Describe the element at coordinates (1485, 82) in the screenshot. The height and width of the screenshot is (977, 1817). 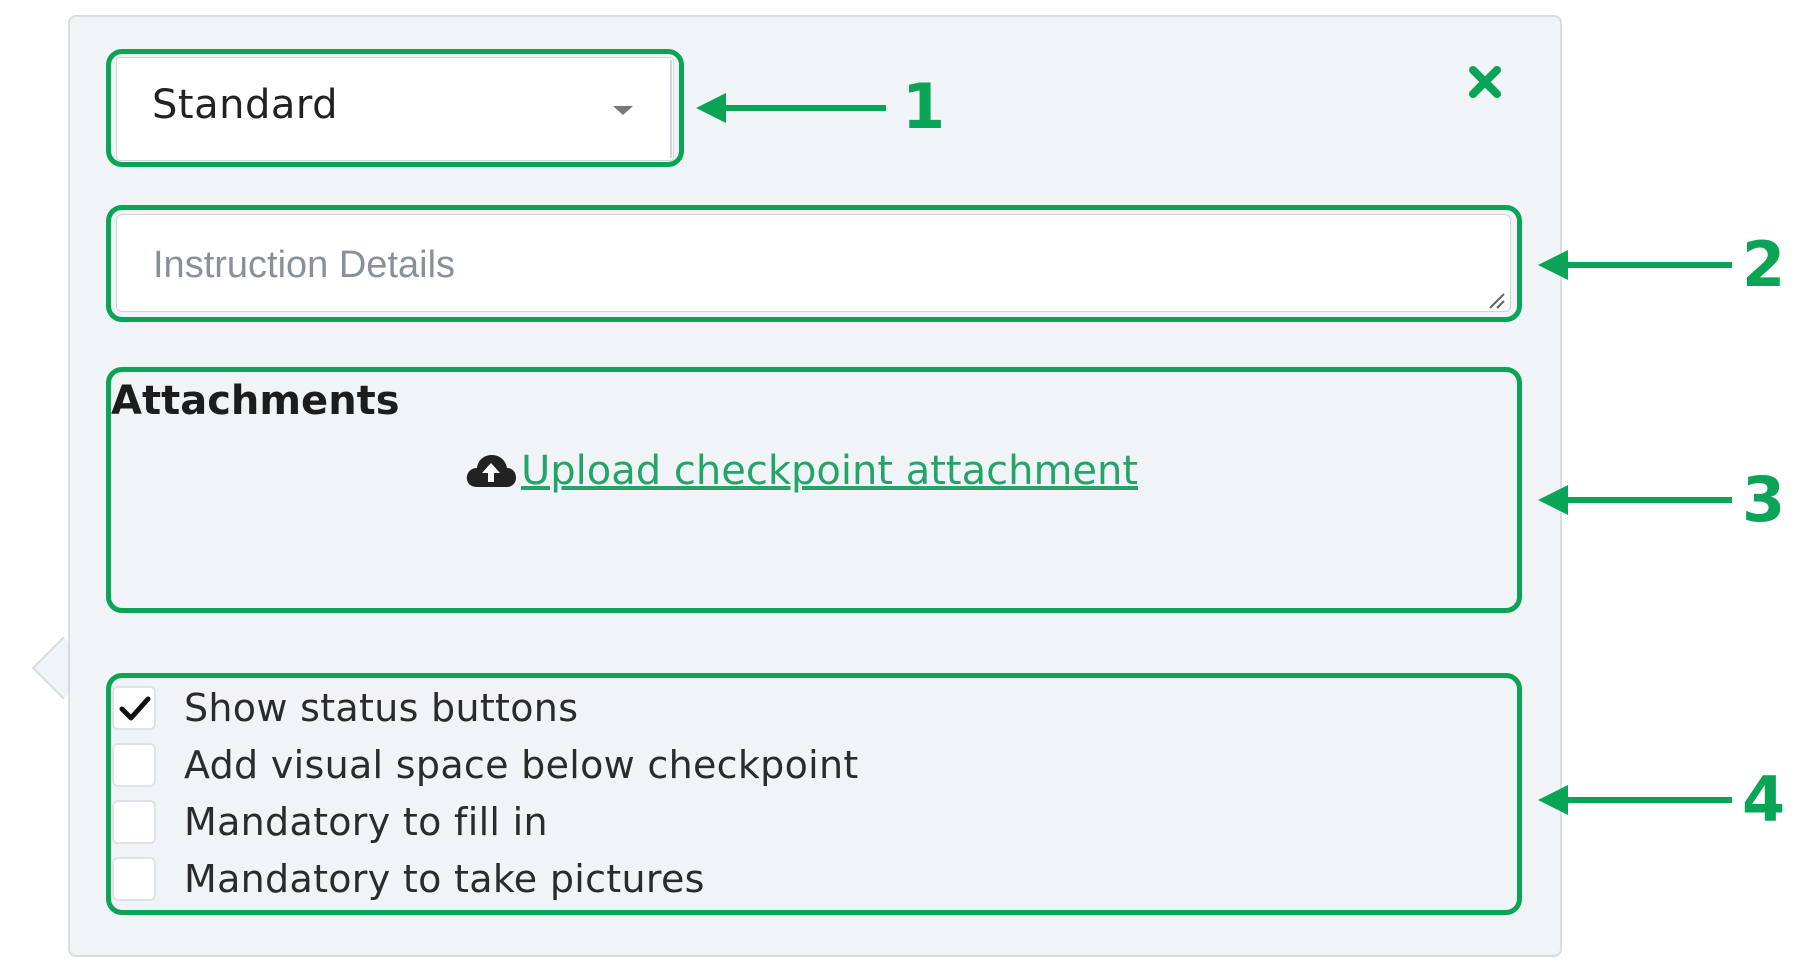
I see `close-icon` at that location.